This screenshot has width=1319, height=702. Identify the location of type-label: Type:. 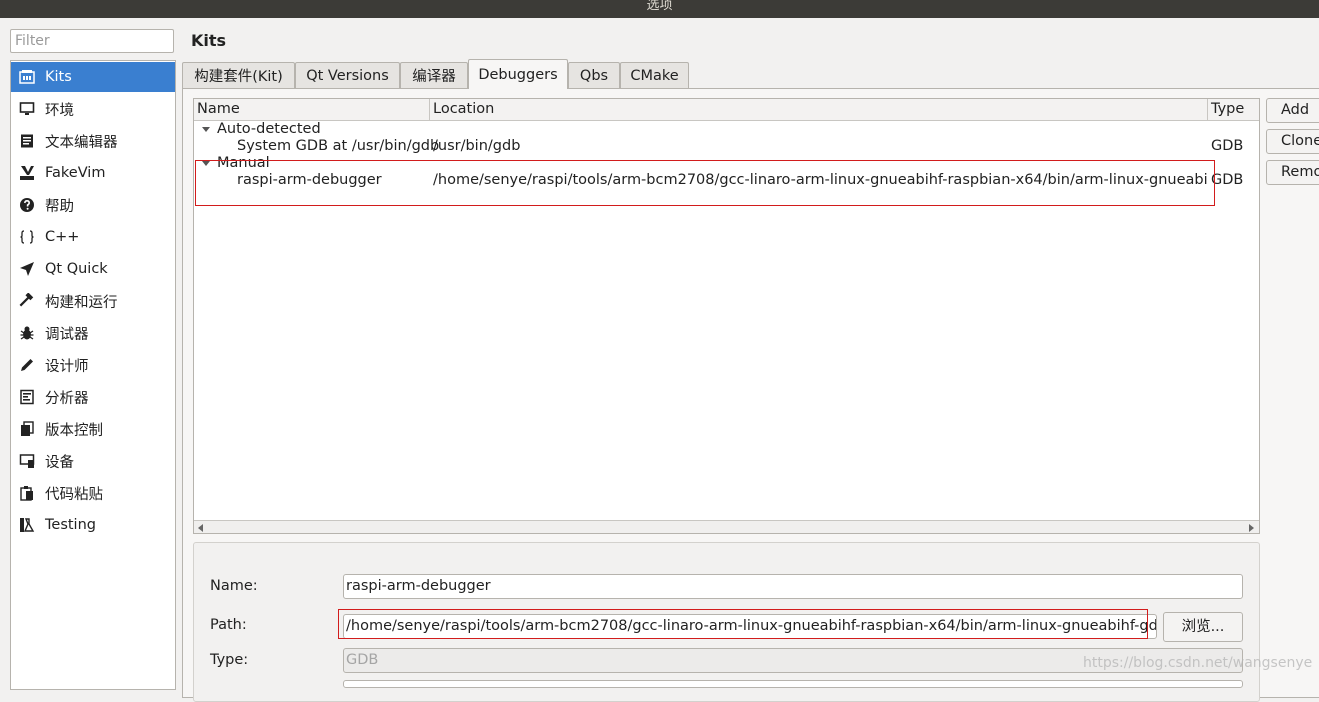
(229, 660).